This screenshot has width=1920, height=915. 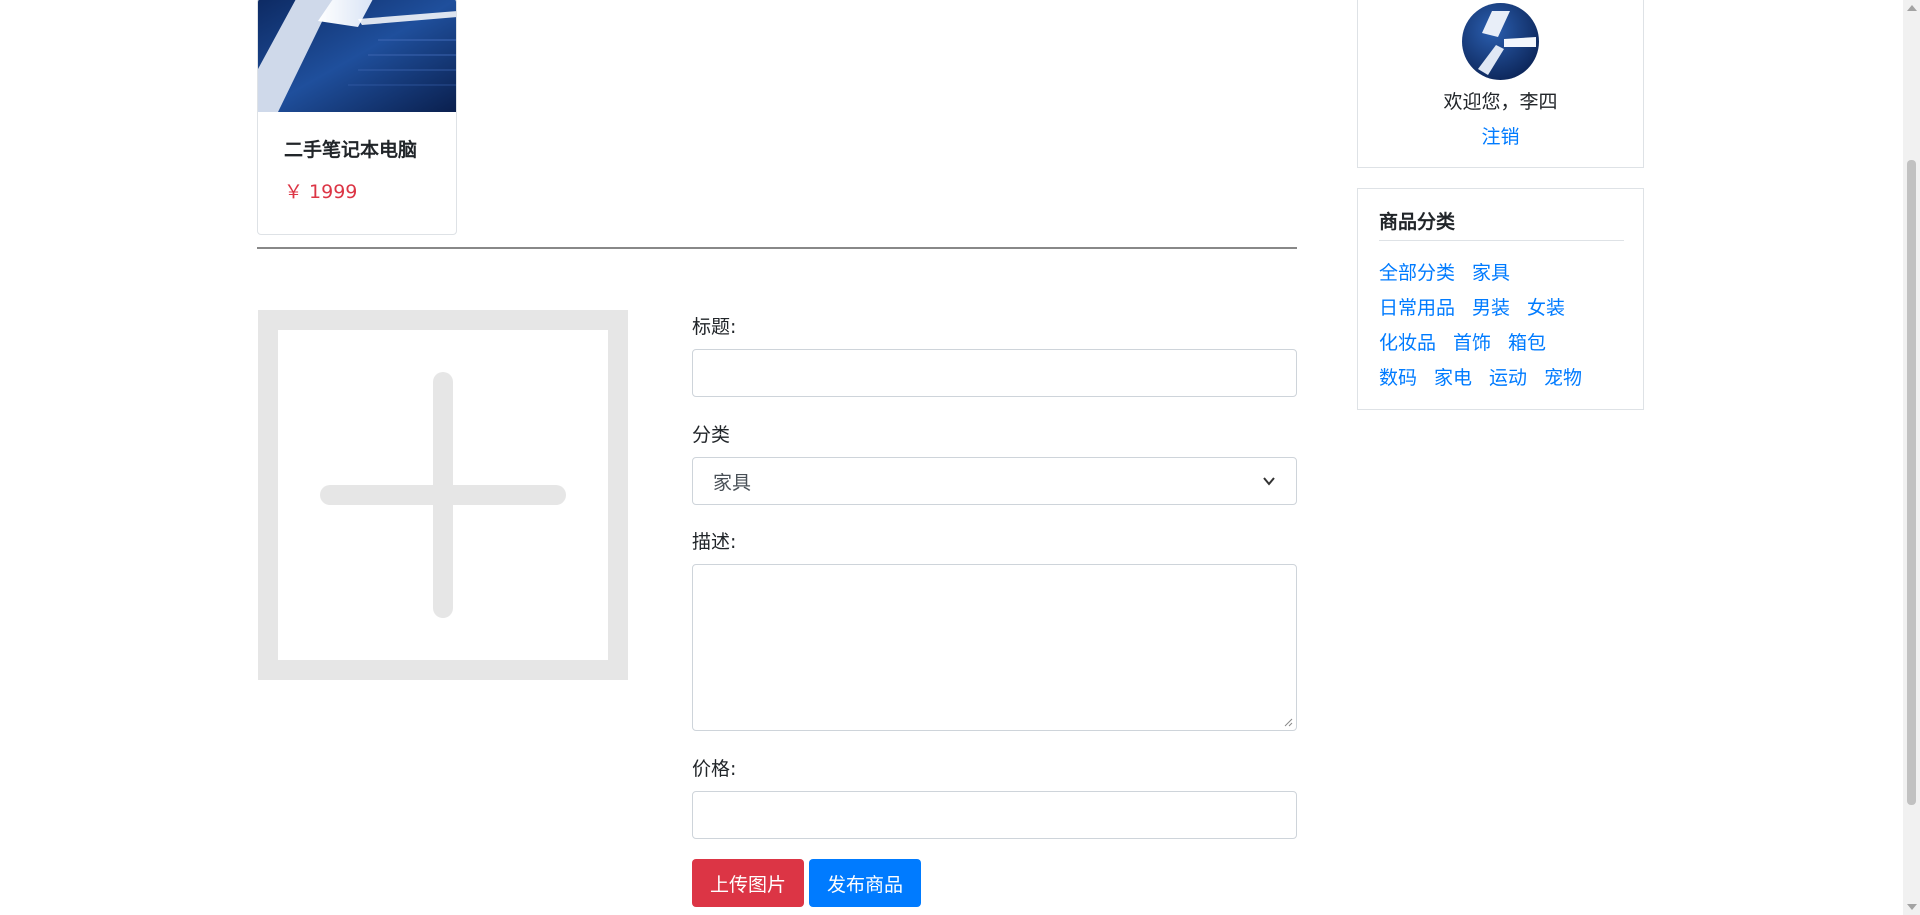 I want to click on user-panel: 欢迎您，李四 注销, so click(x=1500, y=84).